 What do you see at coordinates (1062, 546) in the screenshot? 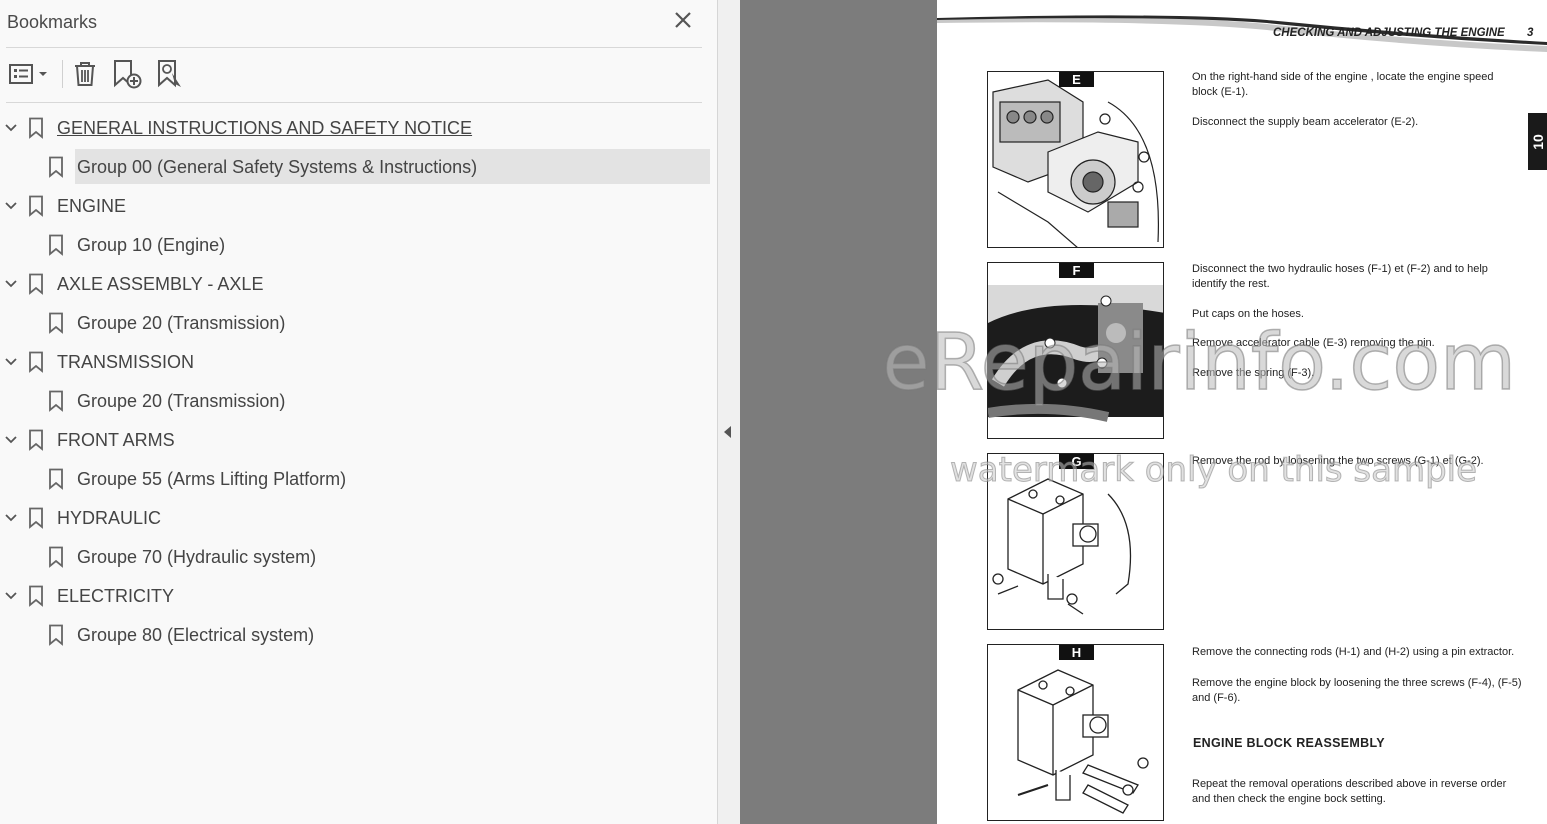
I see `speed-block-drawing` at bounding box center [1062, 546].